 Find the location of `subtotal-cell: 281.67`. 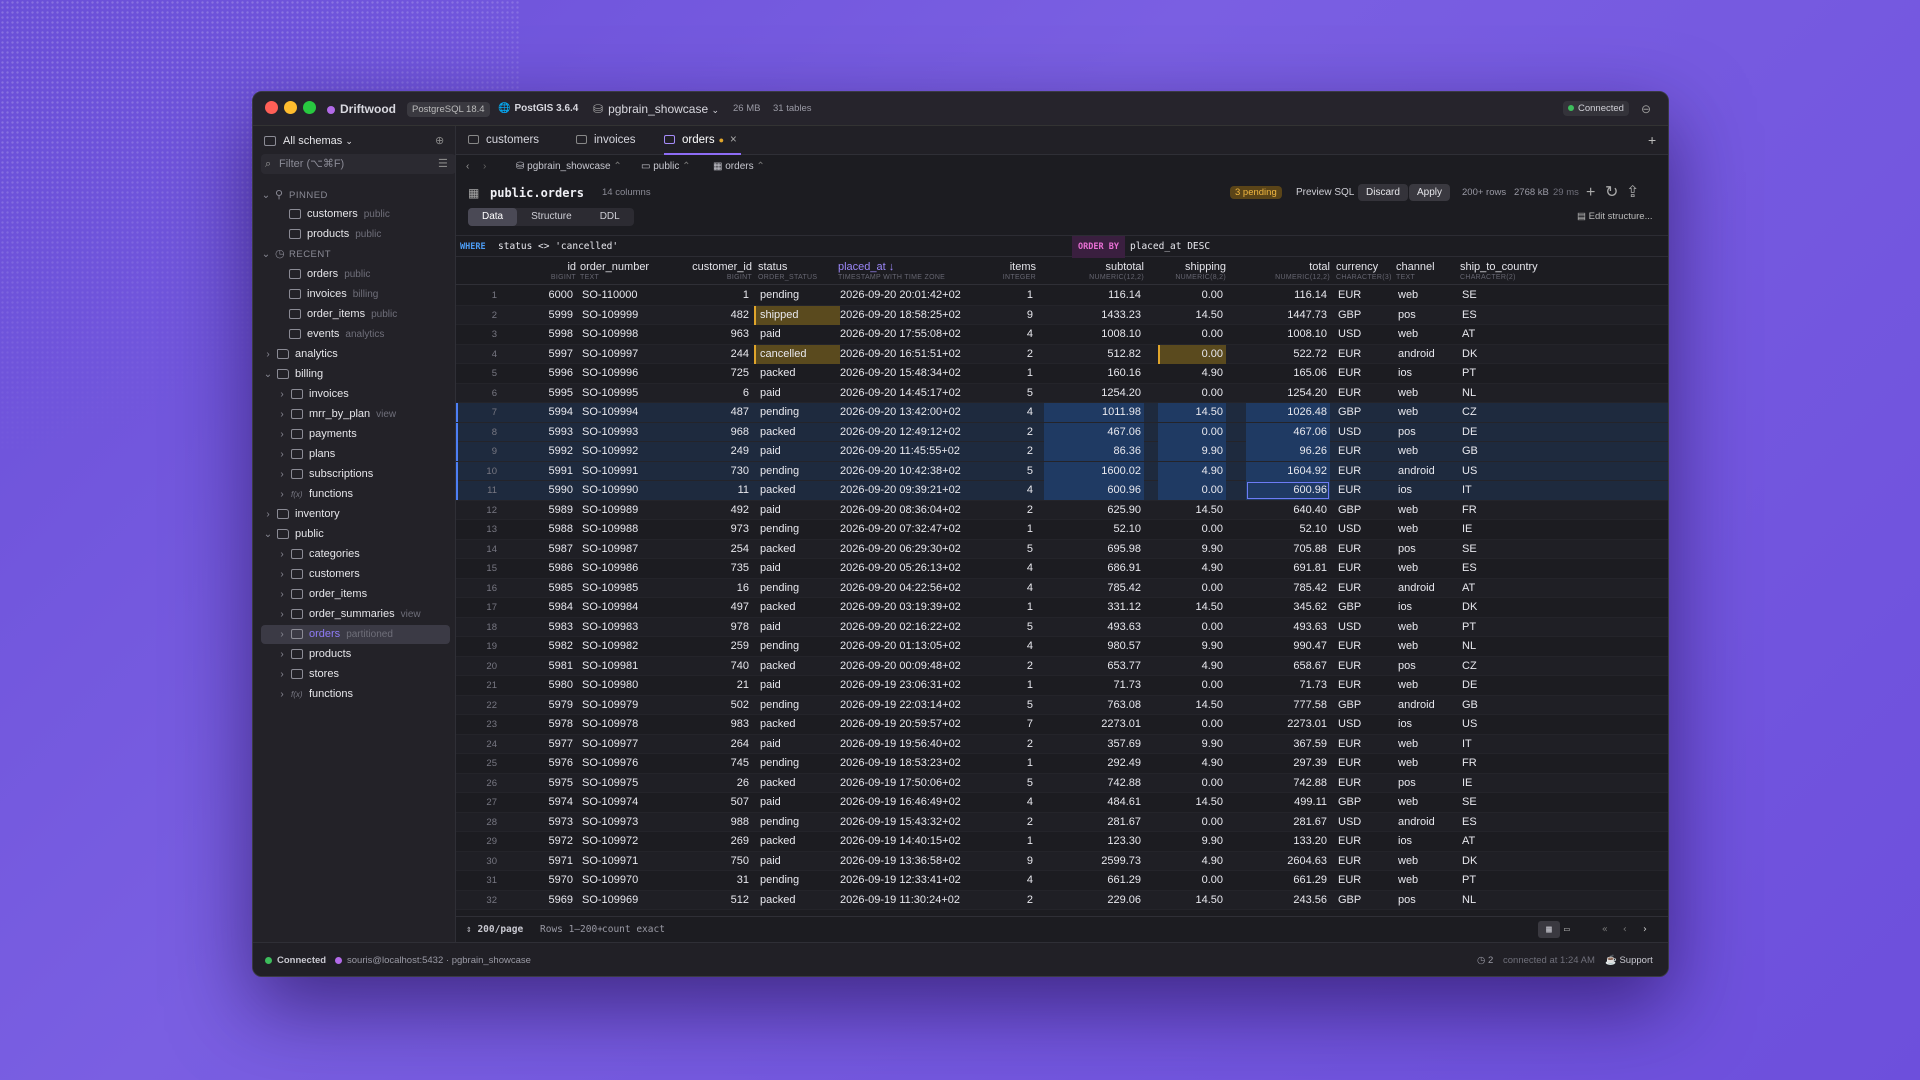

subtotal-cell: 281.67 is located at coordinates (1094, 822).